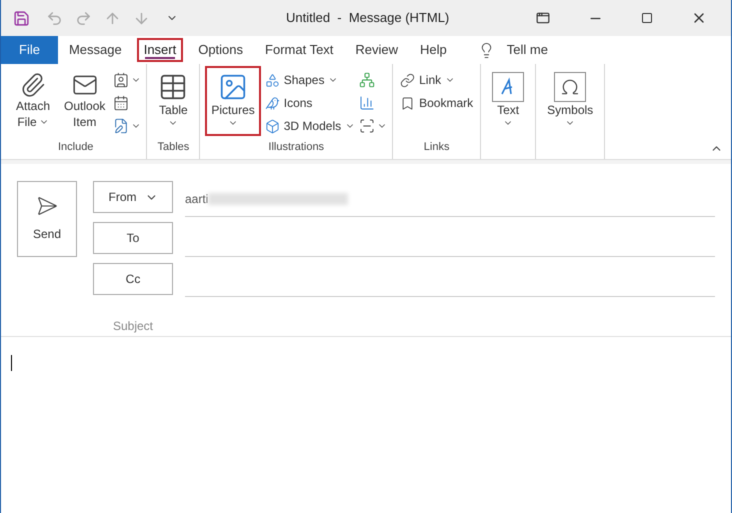 The height and width of the screenshot is (513, 732). I want to click on button-label: Text, so click(508, 110).